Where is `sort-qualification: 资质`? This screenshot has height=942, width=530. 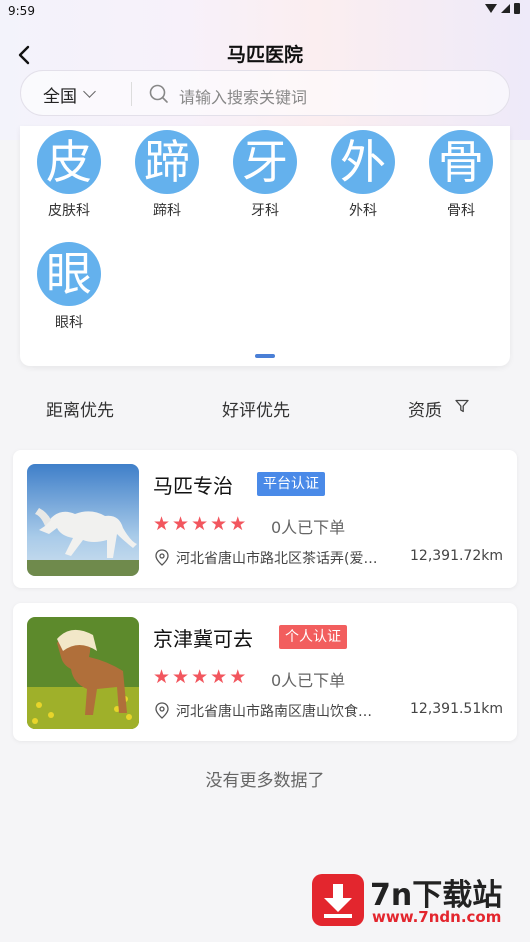 sort-qualification: 资质 is located at coordinates (425, 408).